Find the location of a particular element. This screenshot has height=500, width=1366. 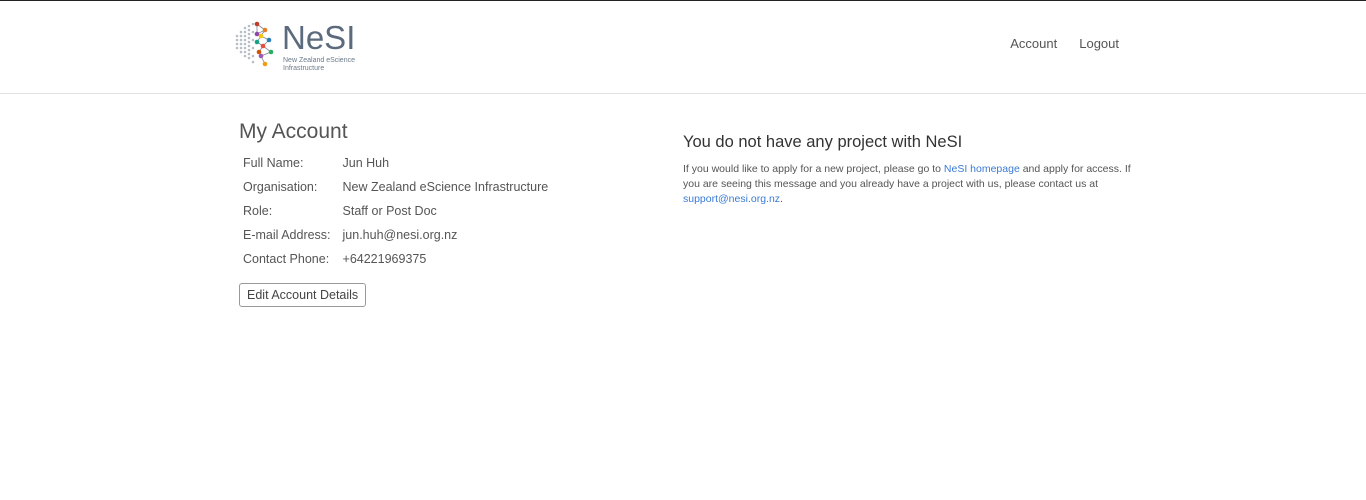

detail-value: New Zealand eScience Infrastructure is located at coordinates (445, 187).